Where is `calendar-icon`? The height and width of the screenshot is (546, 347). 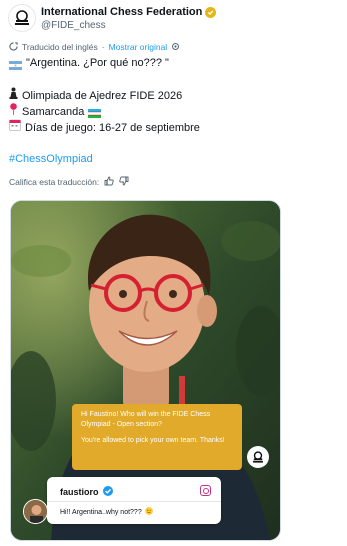 calendar-icon is located at coordinates (15, 127).